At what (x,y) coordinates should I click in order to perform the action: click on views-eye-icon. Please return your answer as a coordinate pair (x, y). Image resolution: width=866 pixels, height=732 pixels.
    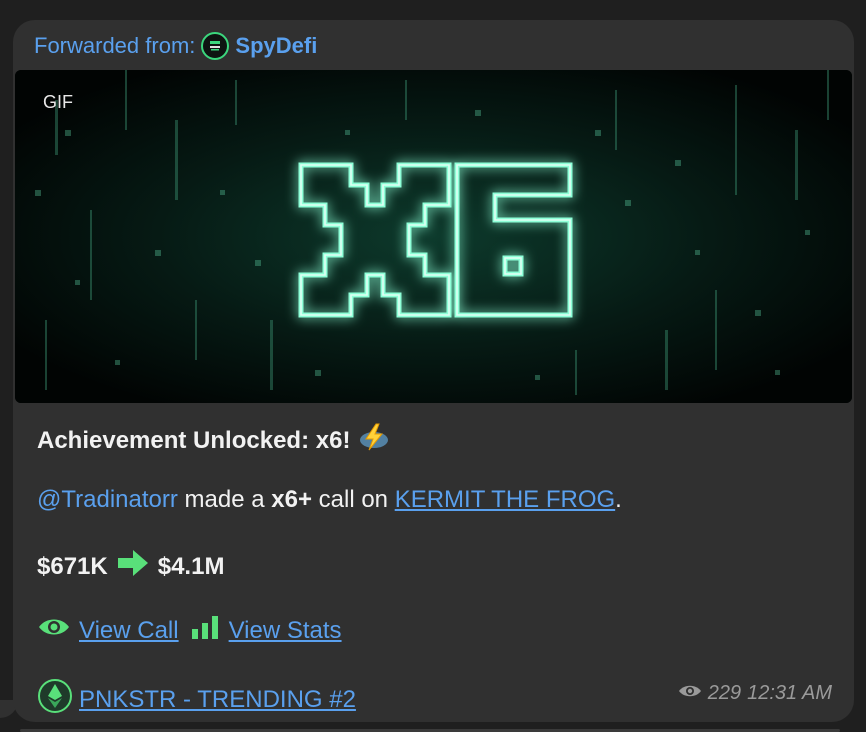
    Looking at the image, I should click on (690, 693).